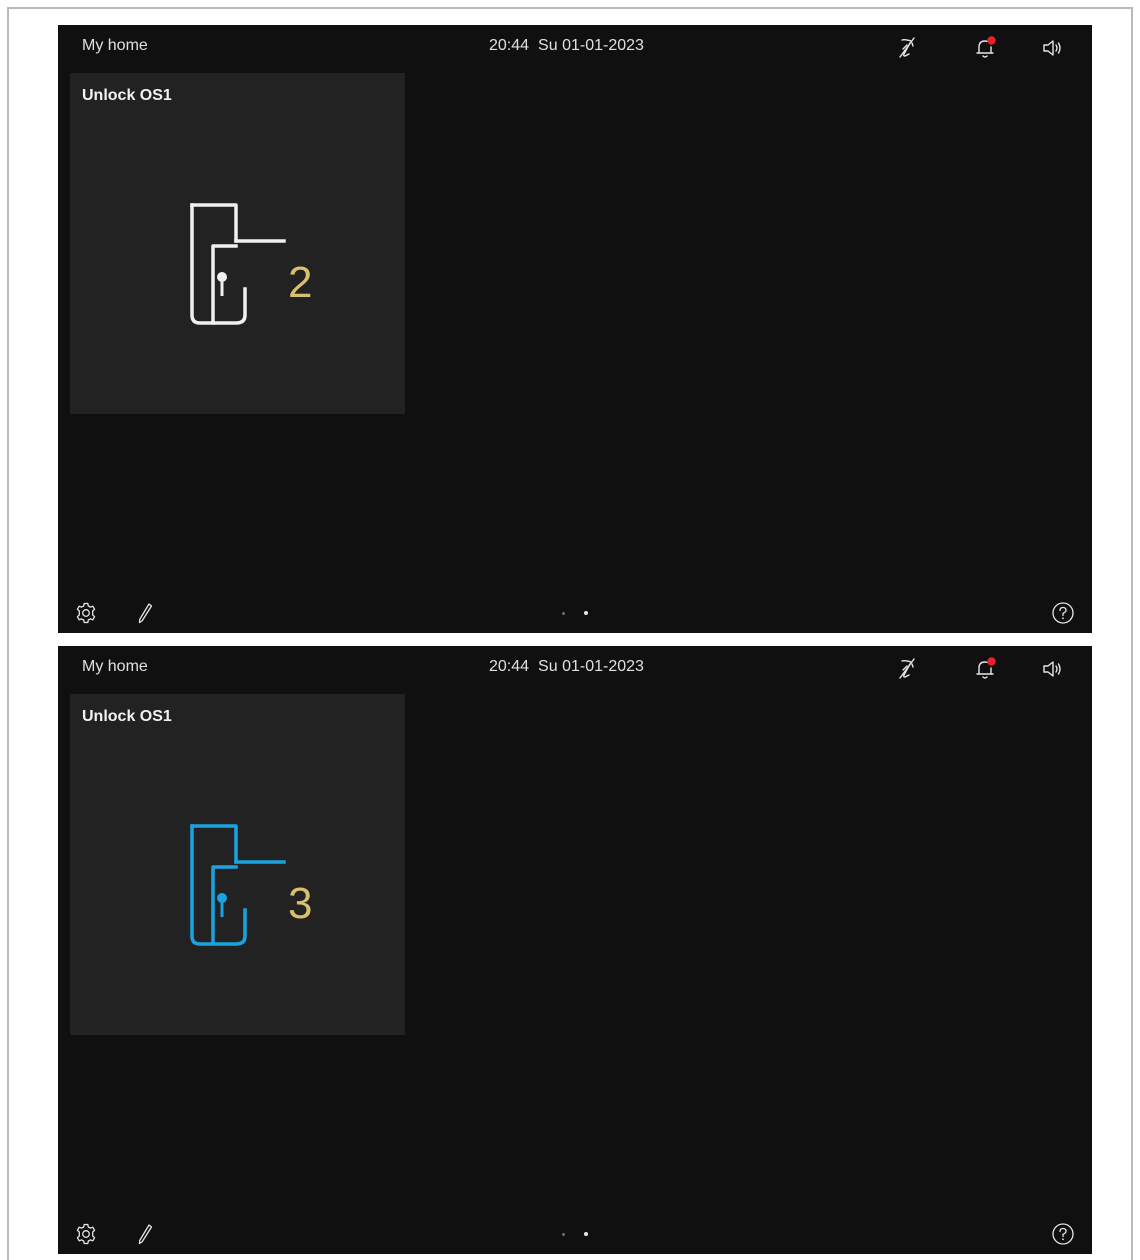 The height and width of the screenshot is (1260, 1140). I want to click on unlock-tile: Unlock OS1 2, so click(237, 243).